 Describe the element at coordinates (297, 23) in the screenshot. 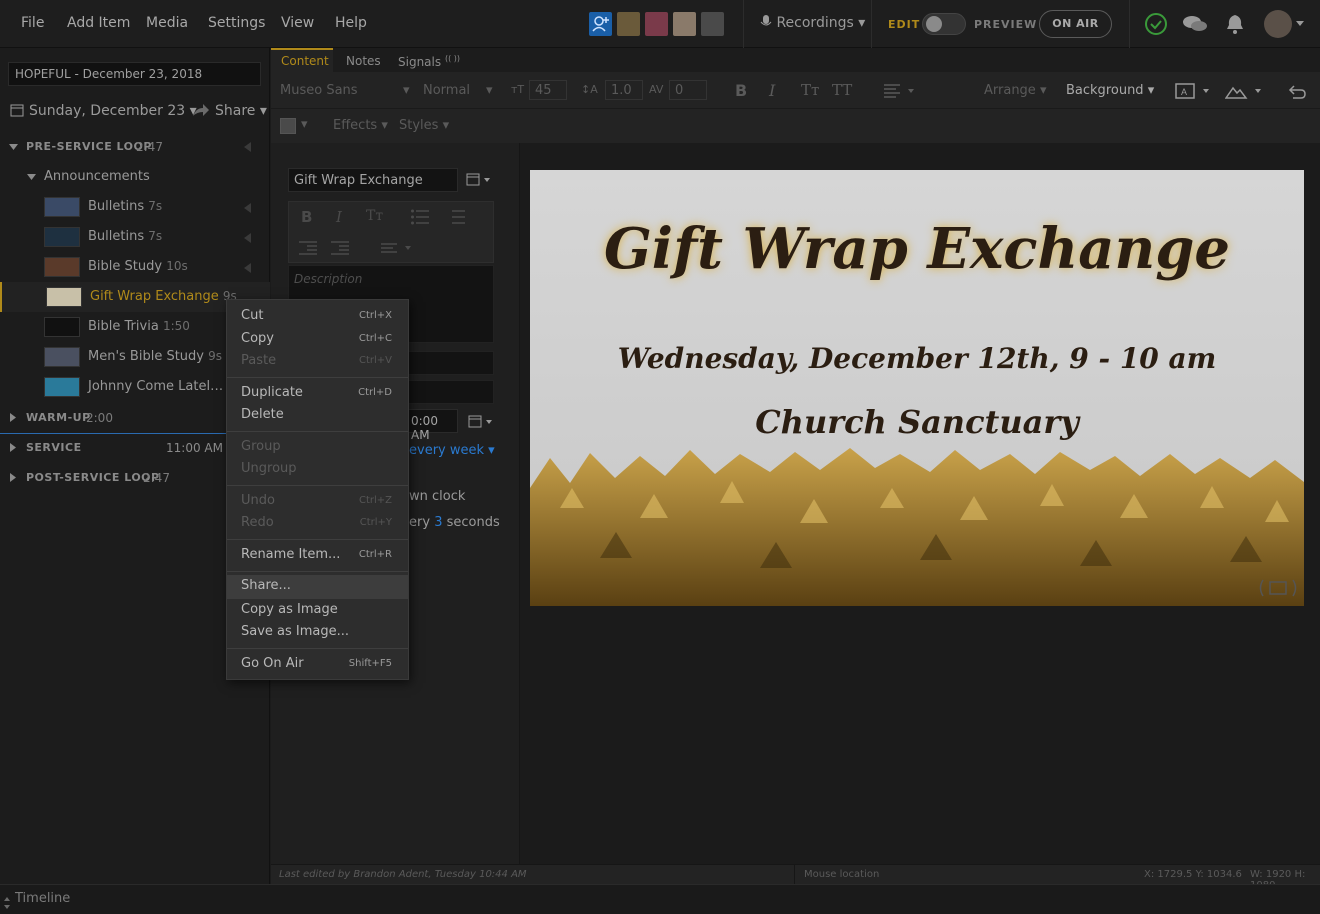

I see `menu-view: View` at that location.